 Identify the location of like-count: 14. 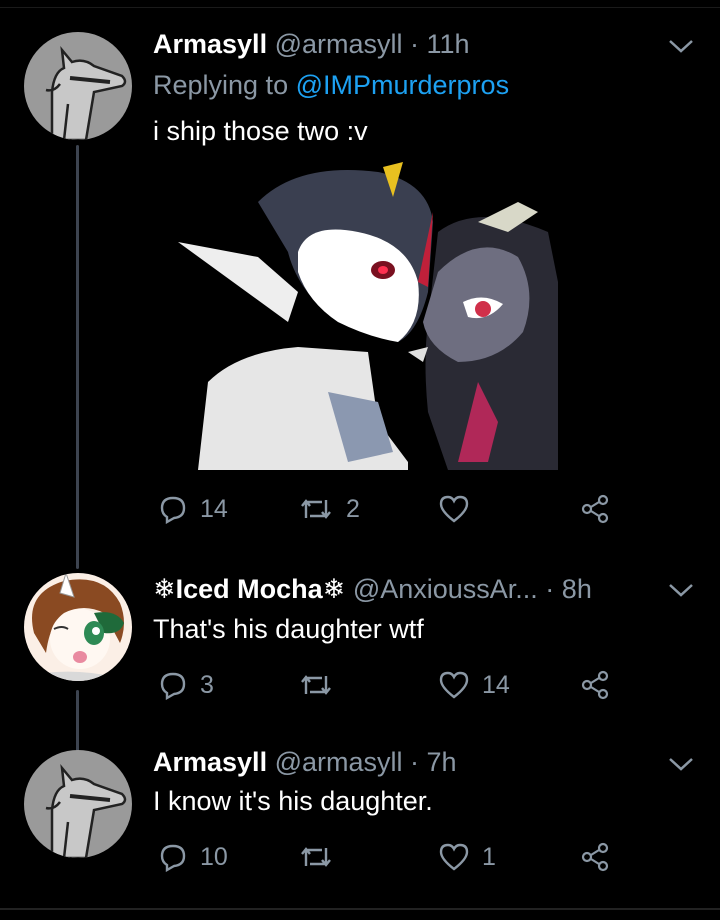
(496, 684).